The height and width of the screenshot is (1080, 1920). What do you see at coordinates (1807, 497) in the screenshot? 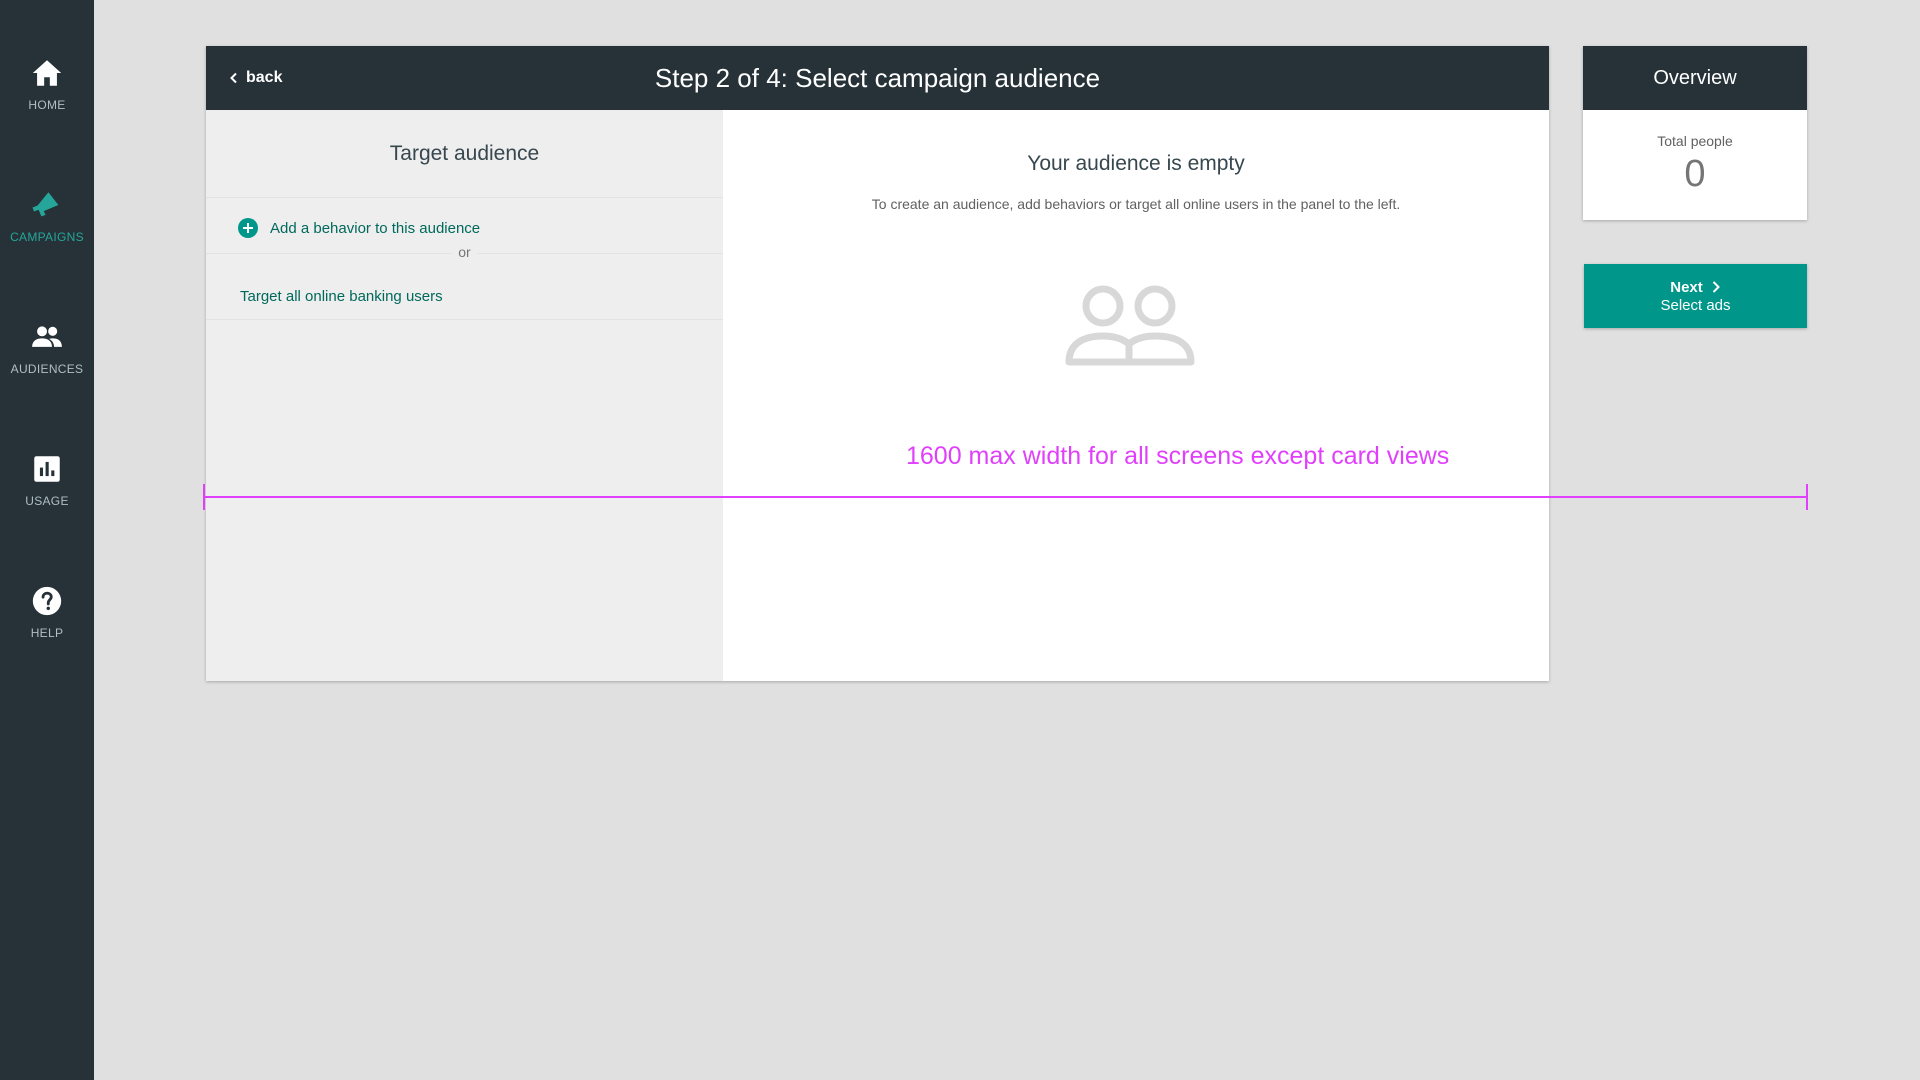
I see `max-width-tick-right` at bounding box center [1807, 497].